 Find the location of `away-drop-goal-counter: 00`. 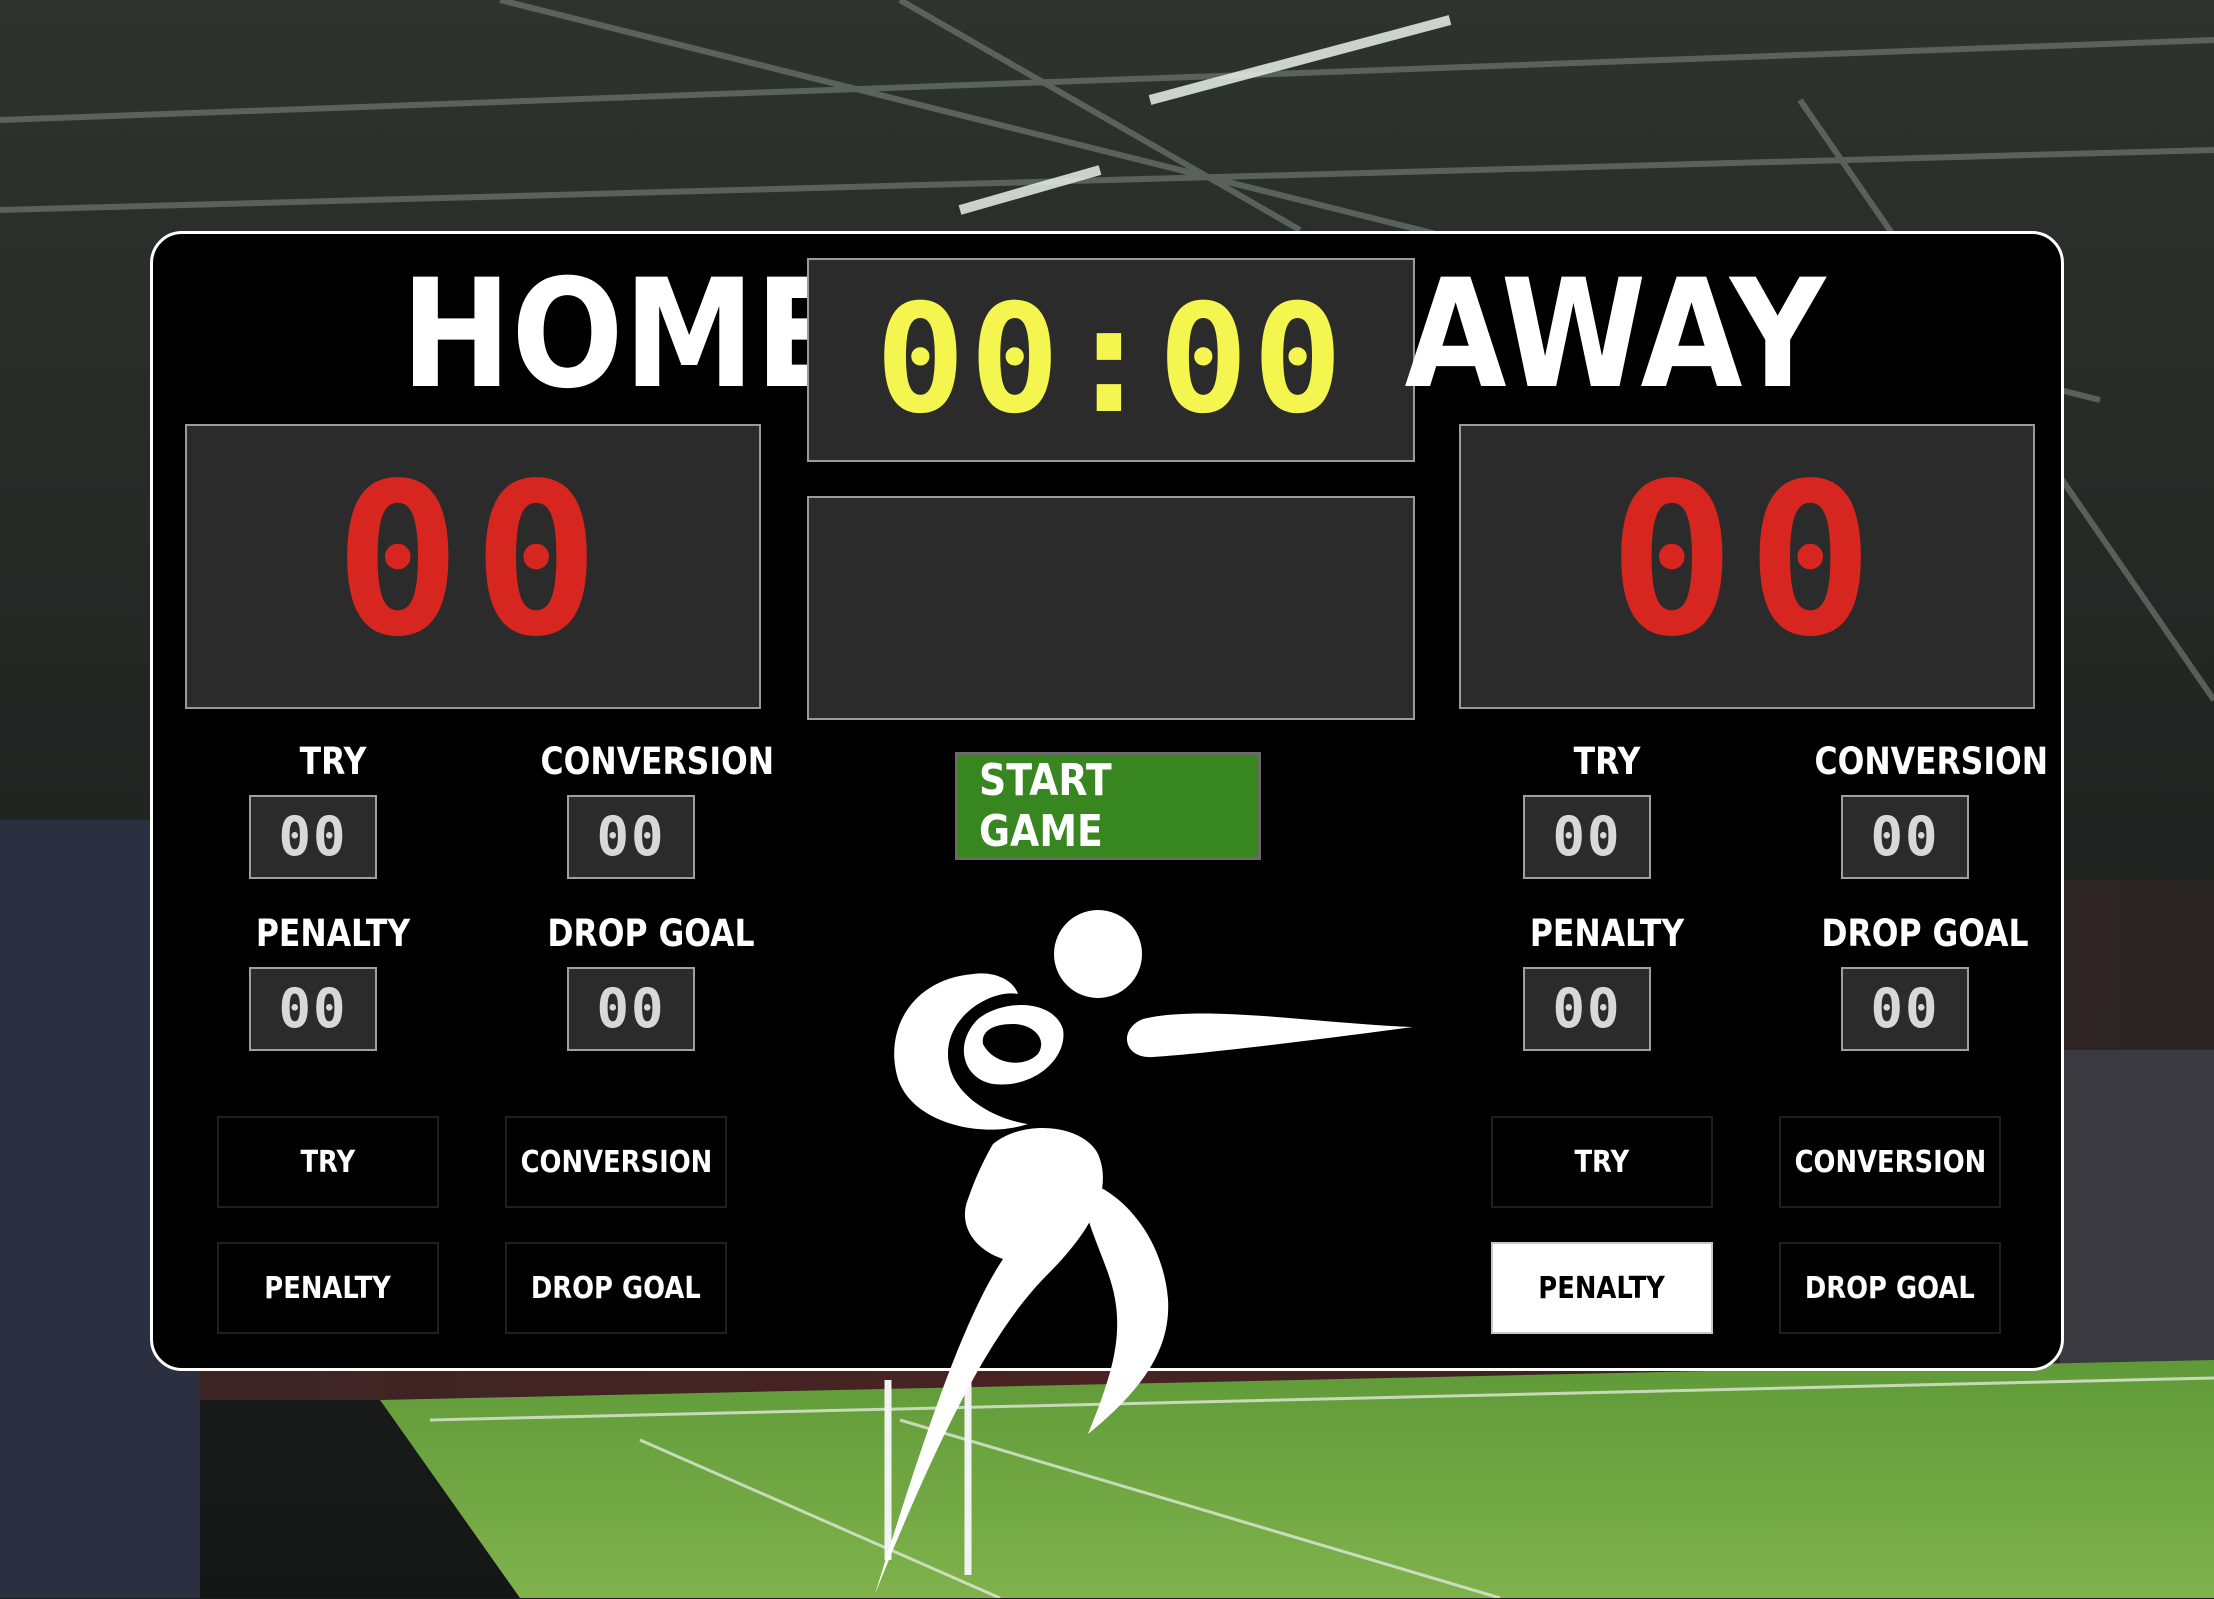

away-drop-goal-counter: 00 is located at coordinates (1905, 1009).